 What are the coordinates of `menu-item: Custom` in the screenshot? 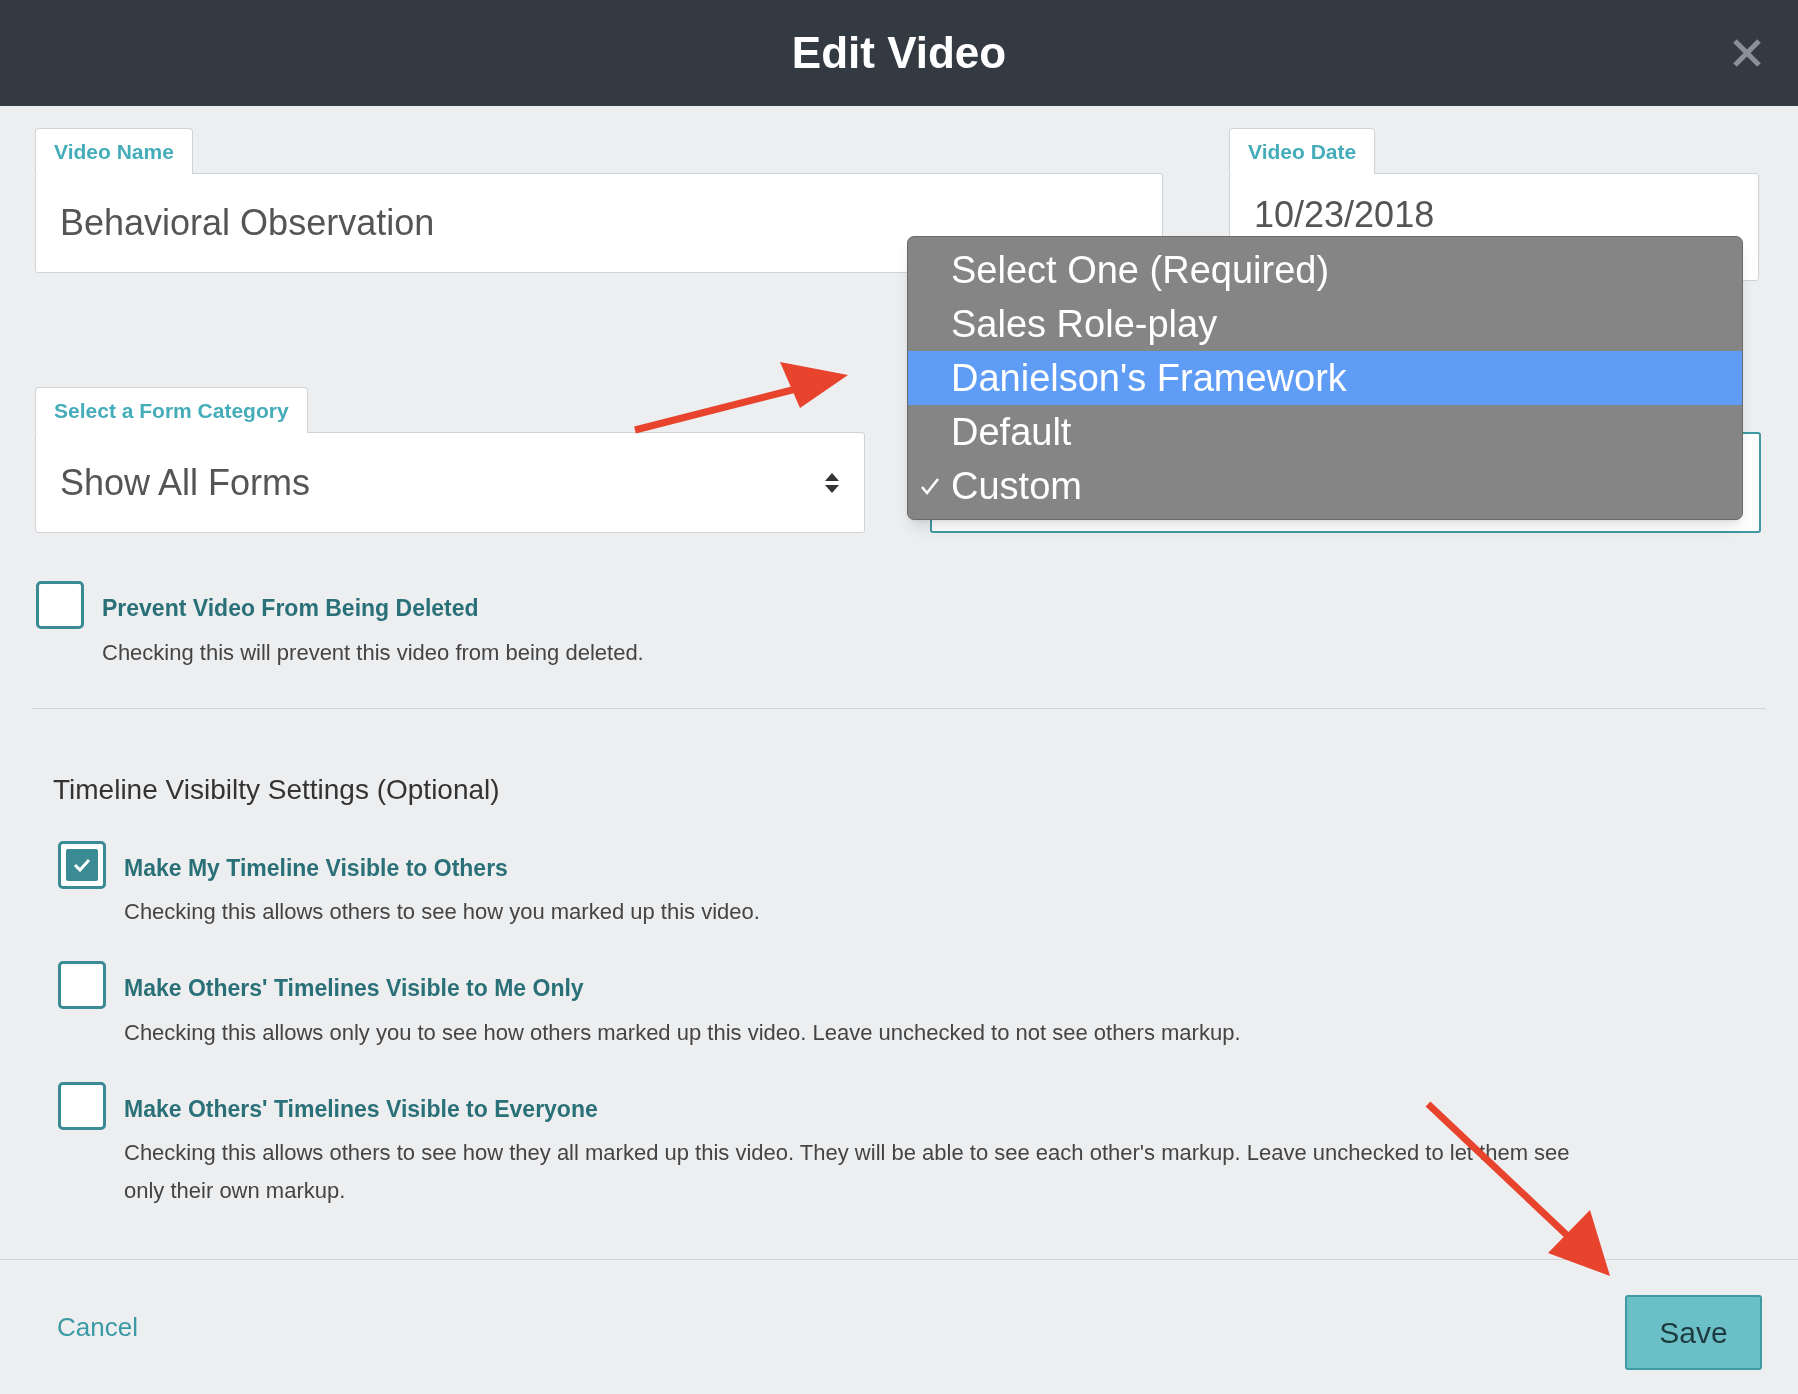 It's located at (1325, 486).